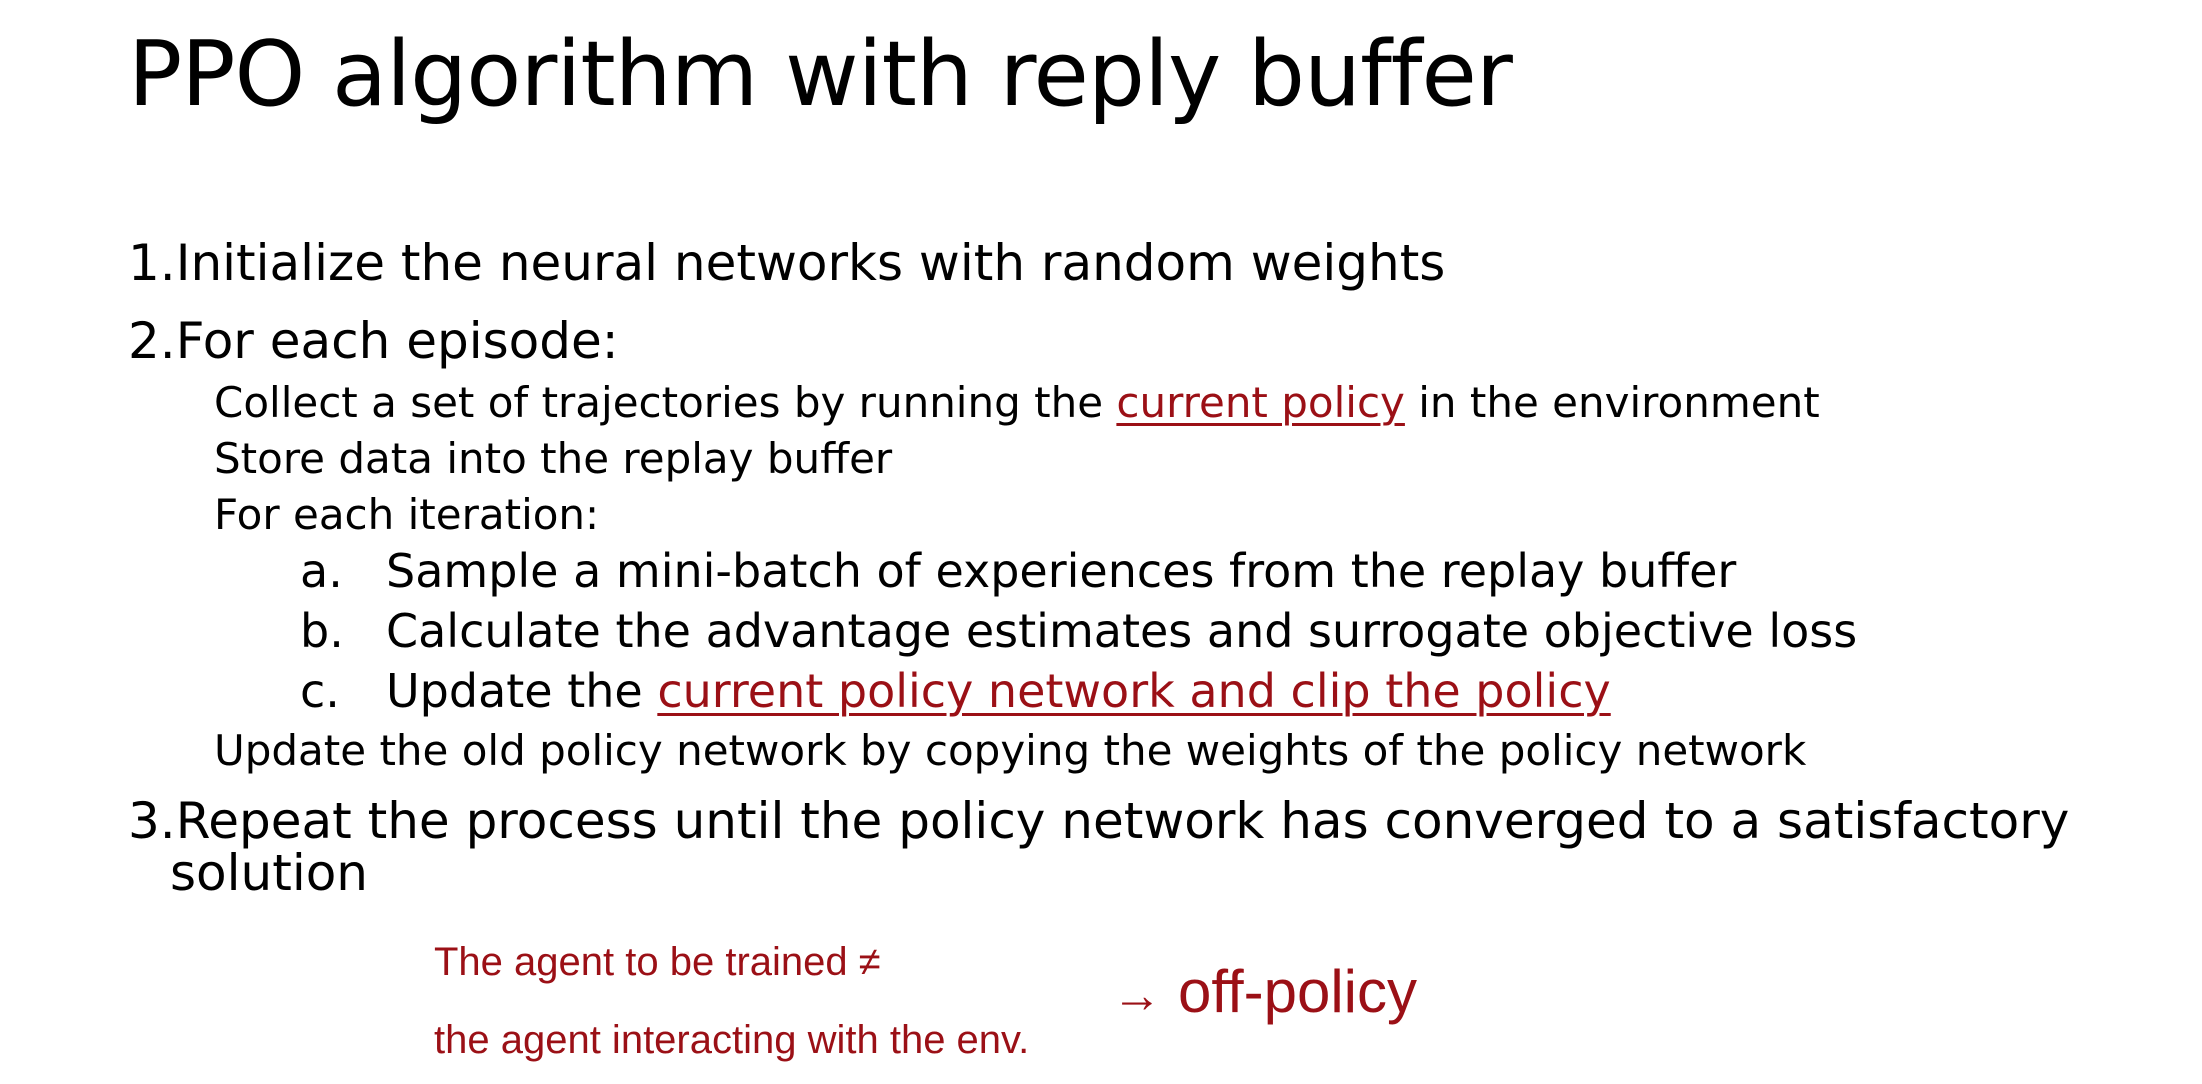 This screenshot has height=1084, width=2202. I want to click on slide-title: PPO algorithm with reply buffer, so click(820, 74).